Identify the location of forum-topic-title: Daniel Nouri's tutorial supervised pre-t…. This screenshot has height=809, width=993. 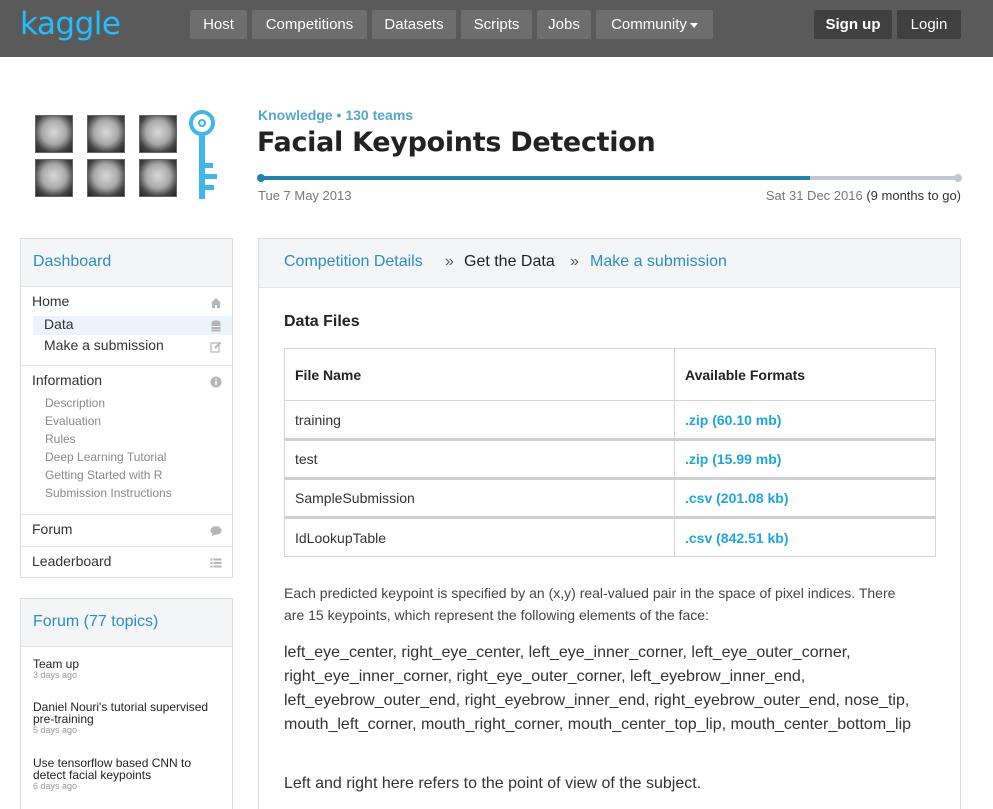
(121, 713).